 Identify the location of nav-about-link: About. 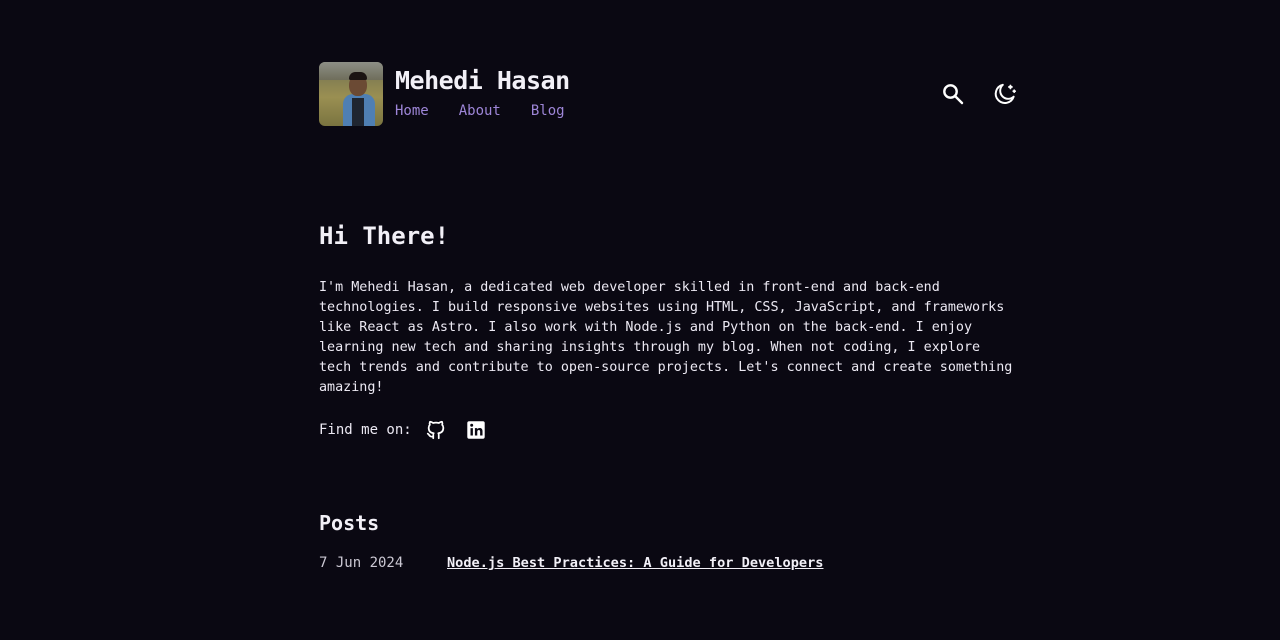
(480, 111).